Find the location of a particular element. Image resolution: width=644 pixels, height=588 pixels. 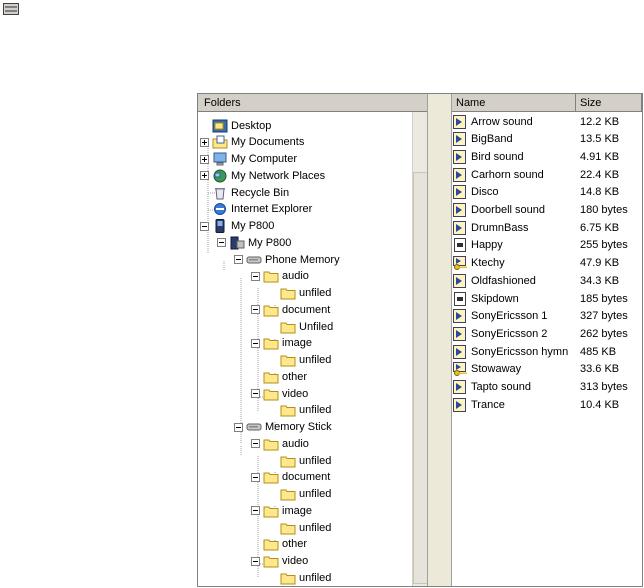

folders-scroll-thumb is located at coordinates (420, 378).